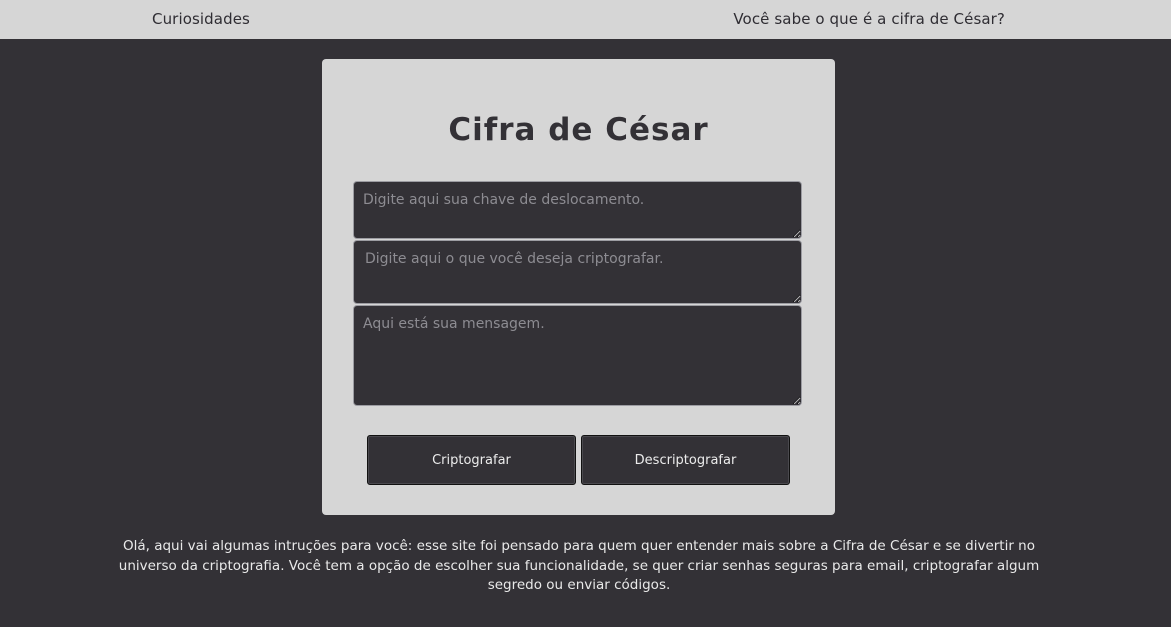  I want to click on nav-link-what-is-caesar-cipher: Você sabe o que é a cifra de César?, so click(869, 19).